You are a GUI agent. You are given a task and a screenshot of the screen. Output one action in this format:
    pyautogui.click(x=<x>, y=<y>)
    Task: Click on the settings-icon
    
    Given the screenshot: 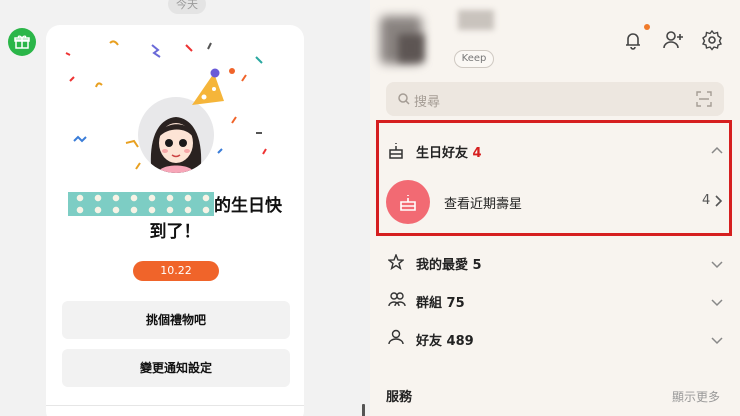 What is the action you would take?
    pyautogui.click(x=712, y=40)
    